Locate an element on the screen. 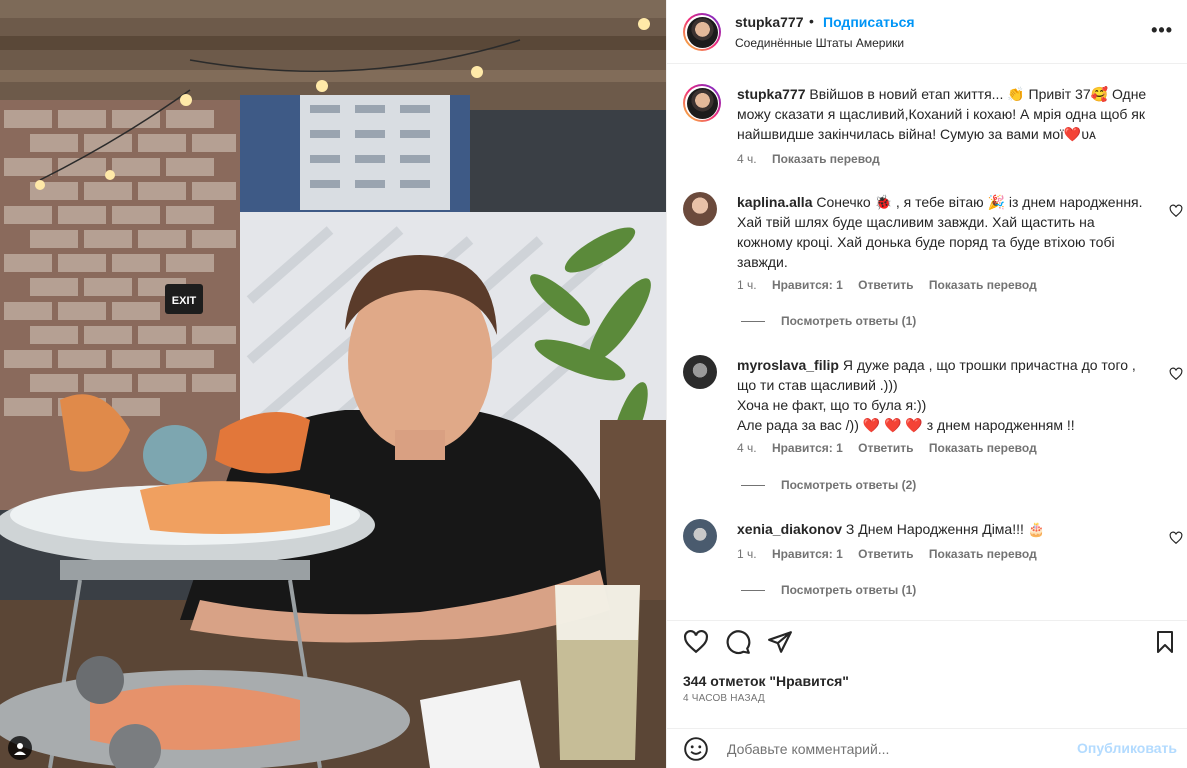  publish-button: Опубликовать is located at coordinates (1127, 748).